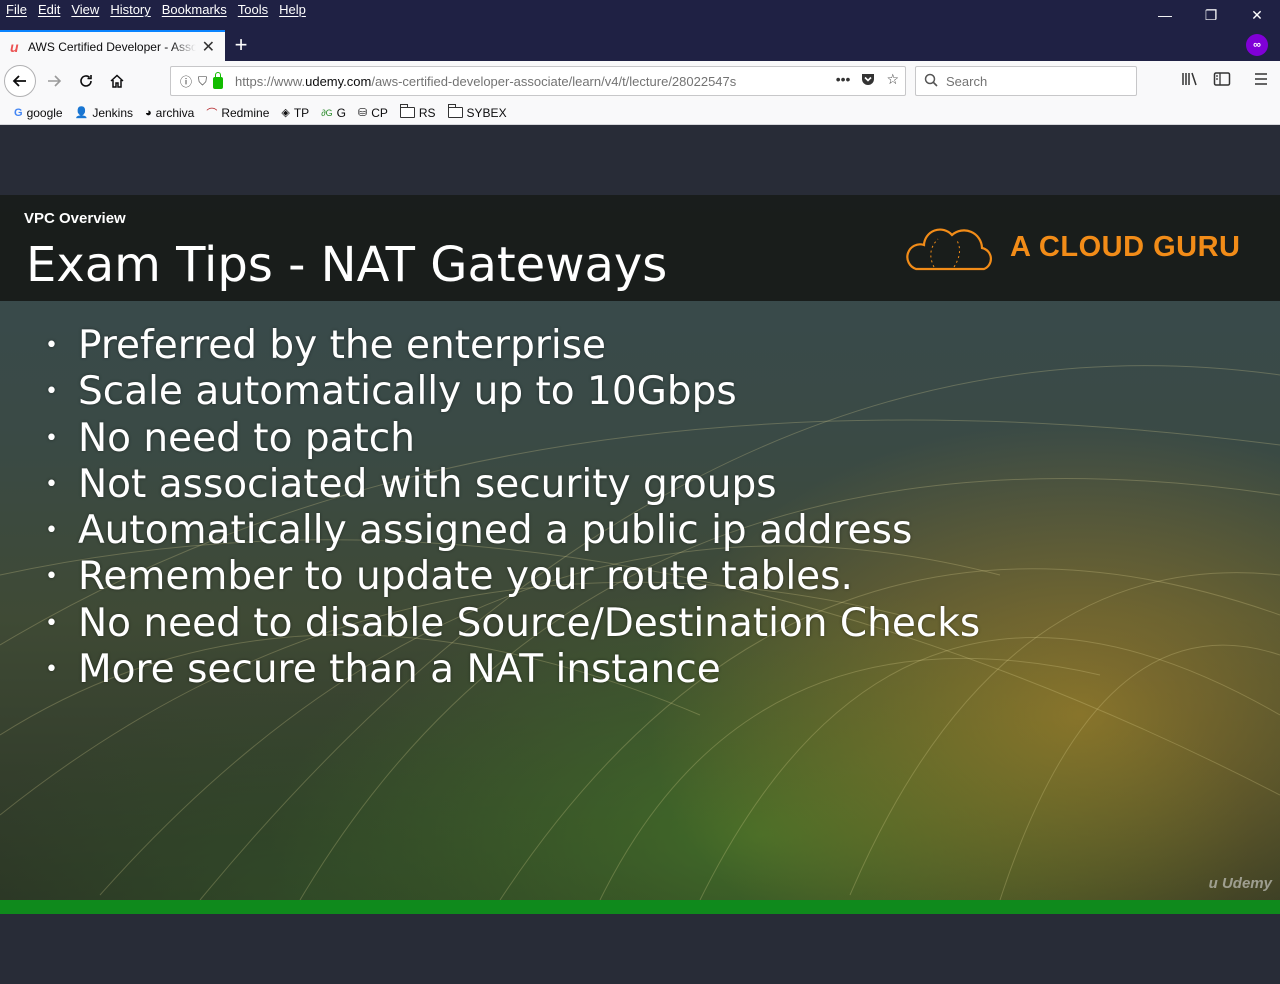 Image resolution: width=1280 pixels, height=984 pixels. I want to click on bookmark-label: Jenkins, so click(112, 112).